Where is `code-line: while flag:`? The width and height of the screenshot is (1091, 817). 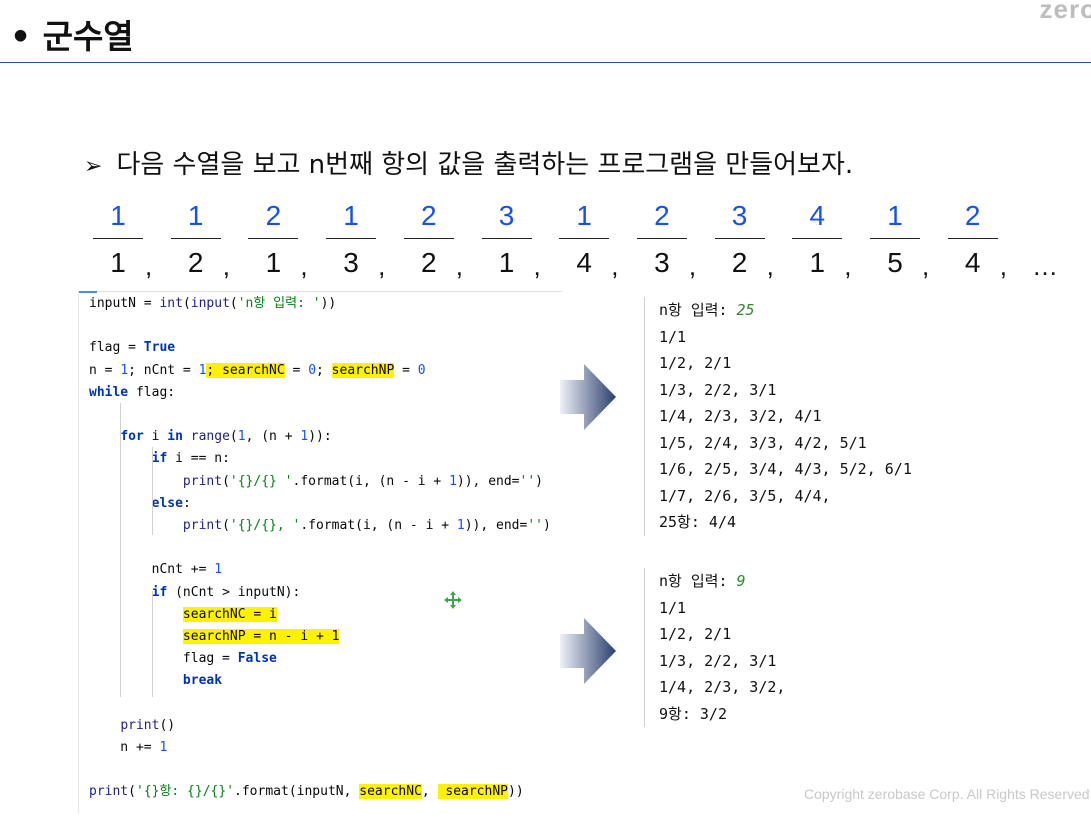
code-line: while flag: is located at coordinates (132, 393).